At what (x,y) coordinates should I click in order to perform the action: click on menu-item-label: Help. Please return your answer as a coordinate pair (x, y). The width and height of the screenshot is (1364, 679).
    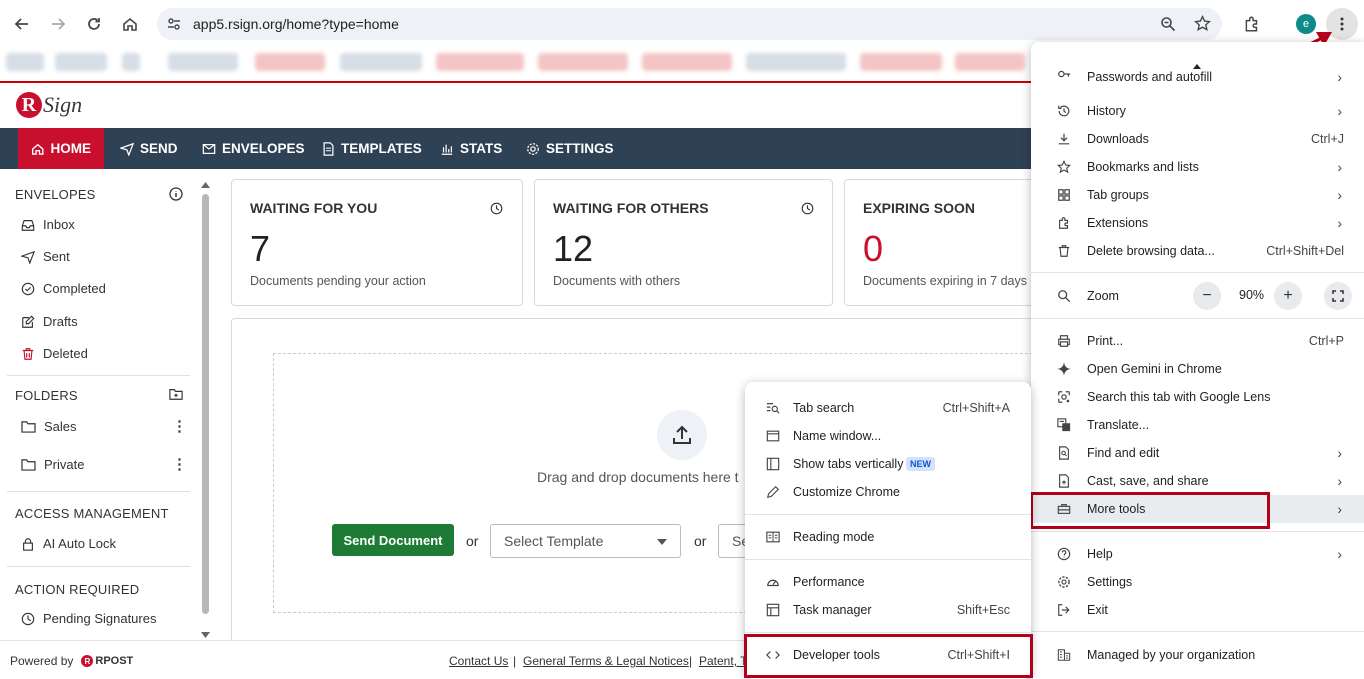
    Looking at the image, I should click on (1100, 554).